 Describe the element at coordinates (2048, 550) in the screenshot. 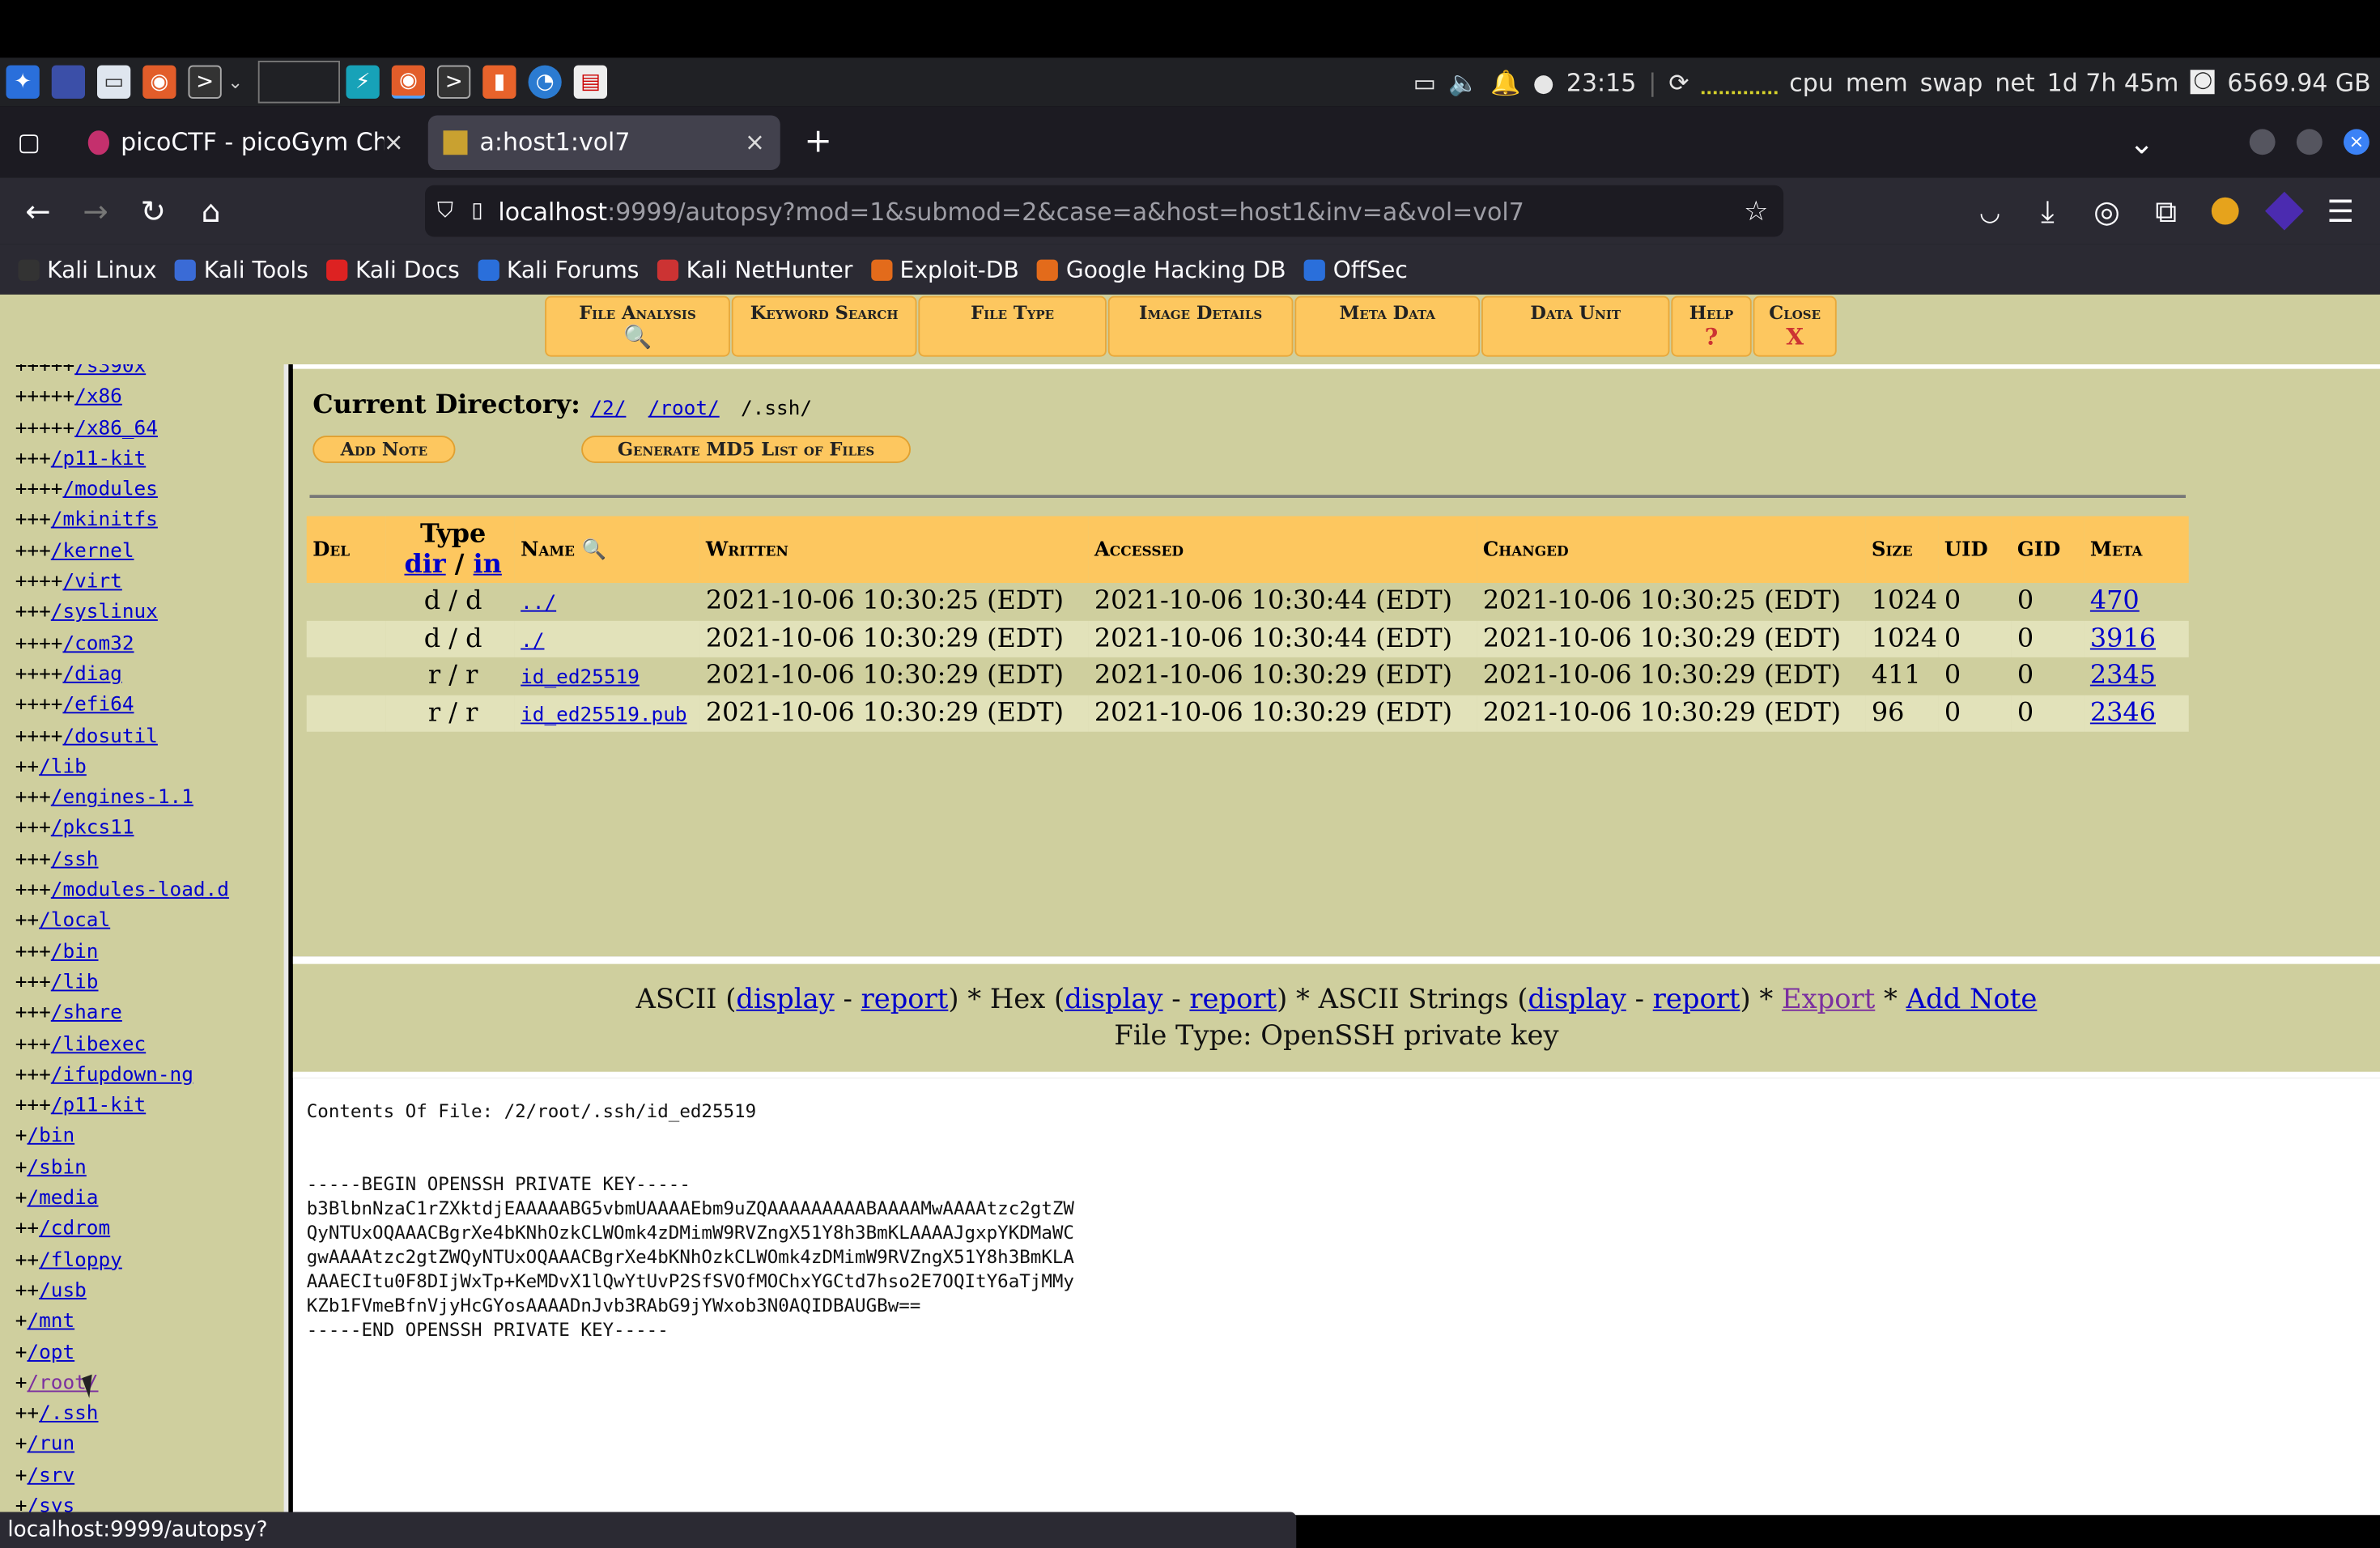

I see `col-gid: GID` at that location.